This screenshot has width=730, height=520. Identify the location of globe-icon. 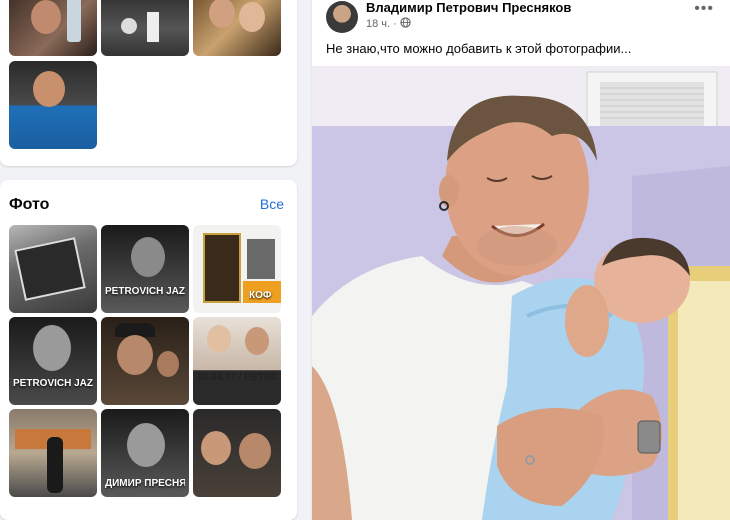
(405, 24).